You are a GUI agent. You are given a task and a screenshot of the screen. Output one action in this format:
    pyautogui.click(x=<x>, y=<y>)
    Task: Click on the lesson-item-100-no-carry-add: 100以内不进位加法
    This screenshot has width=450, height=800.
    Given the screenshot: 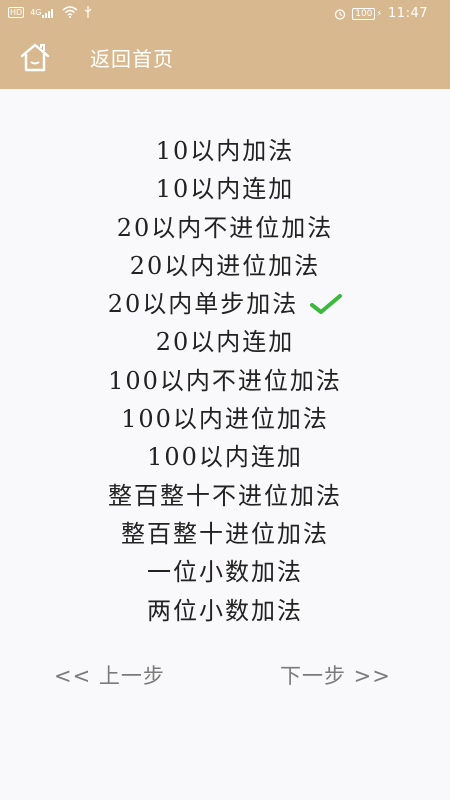 What is the action you would take?
    pyautogui.click(x=225, y=381)
    